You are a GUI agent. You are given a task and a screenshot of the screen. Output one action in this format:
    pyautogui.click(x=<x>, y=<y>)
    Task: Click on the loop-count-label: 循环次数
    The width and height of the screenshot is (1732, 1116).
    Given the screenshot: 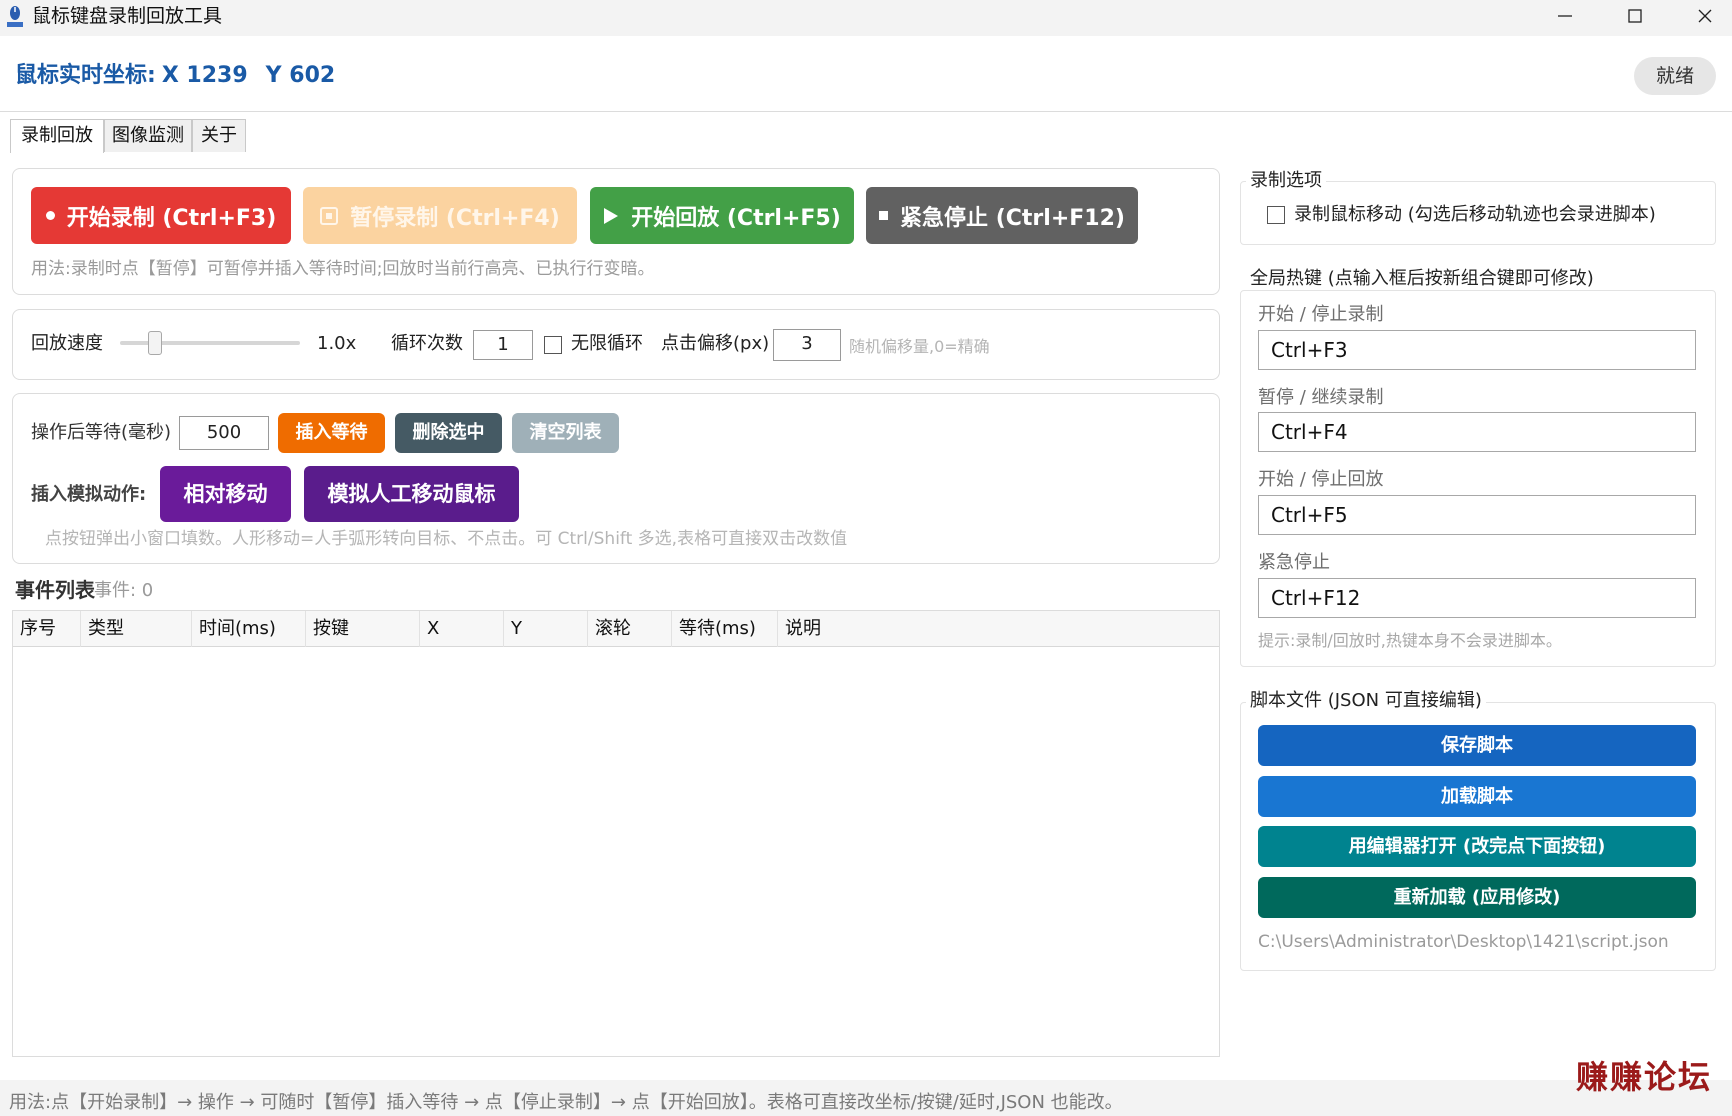 What is the action you would take?
    pyautogui.click(x=427, y=343)
    